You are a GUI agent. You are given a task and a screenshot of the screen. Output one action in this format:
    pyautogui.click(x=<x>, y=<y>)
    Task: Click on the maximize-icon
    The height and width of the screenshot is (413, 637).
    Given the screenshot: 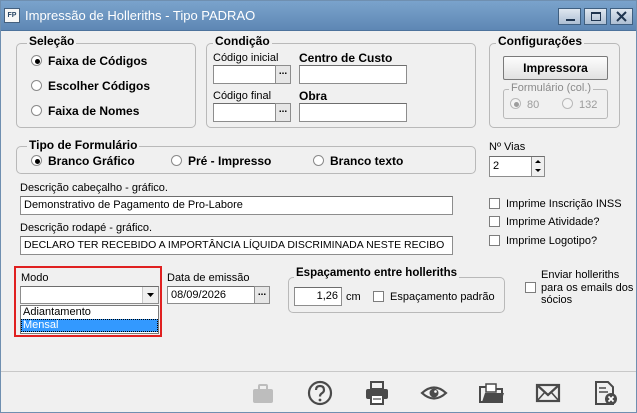 What is the action you would take?
    pyautogui.click(x=596, y=16)
    